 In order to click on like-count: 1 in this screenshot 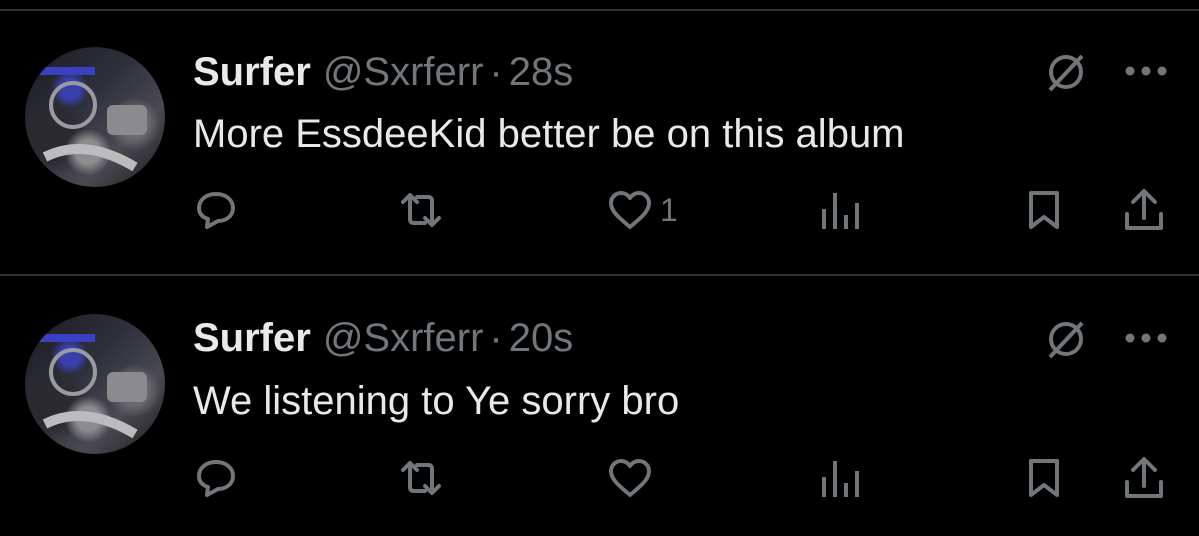, I will do `click(669, 209)`.